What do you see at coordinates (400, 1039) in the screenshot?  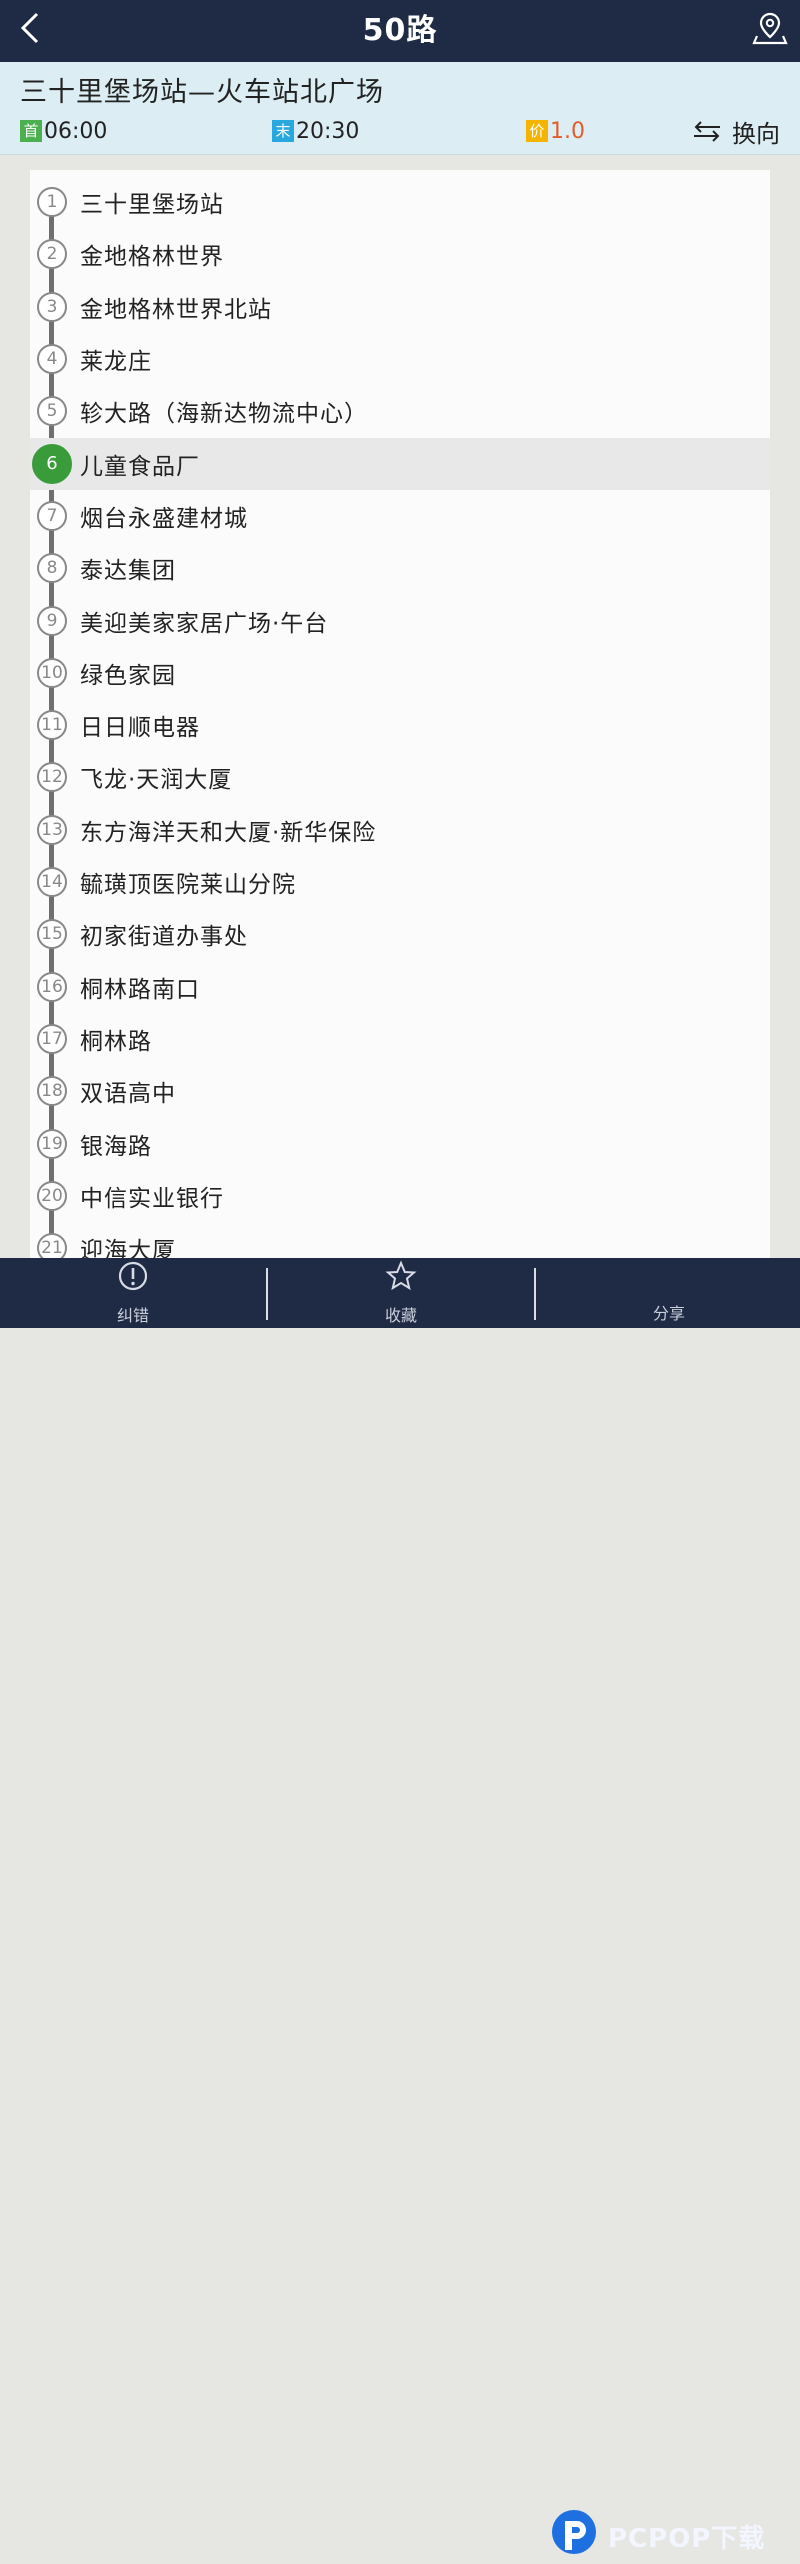 I see `stop-item: 17 桐林路` at bounding box center [400, 1039].